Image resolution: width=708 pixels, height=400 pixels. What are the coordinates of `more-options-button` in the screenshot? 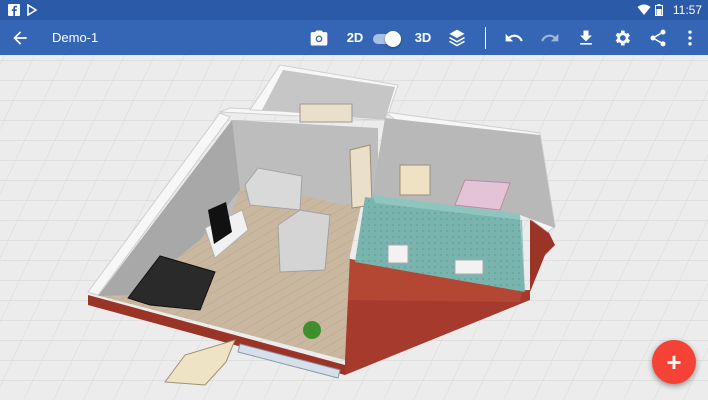 It's located at (690, 37).